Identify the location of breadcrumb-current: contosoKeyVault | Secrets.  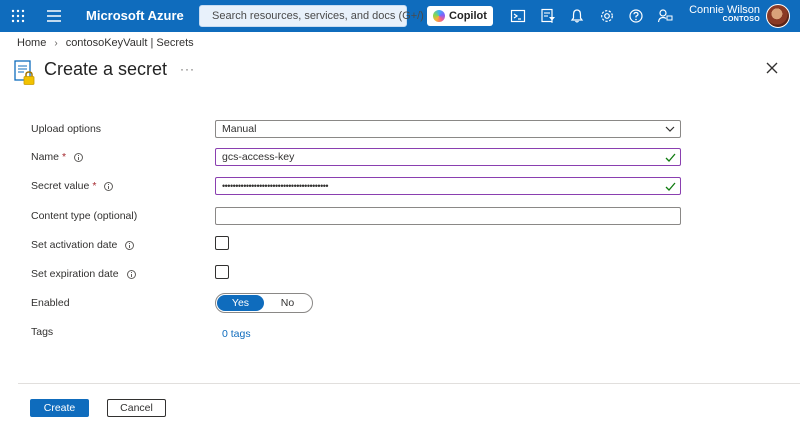
(130, 43).